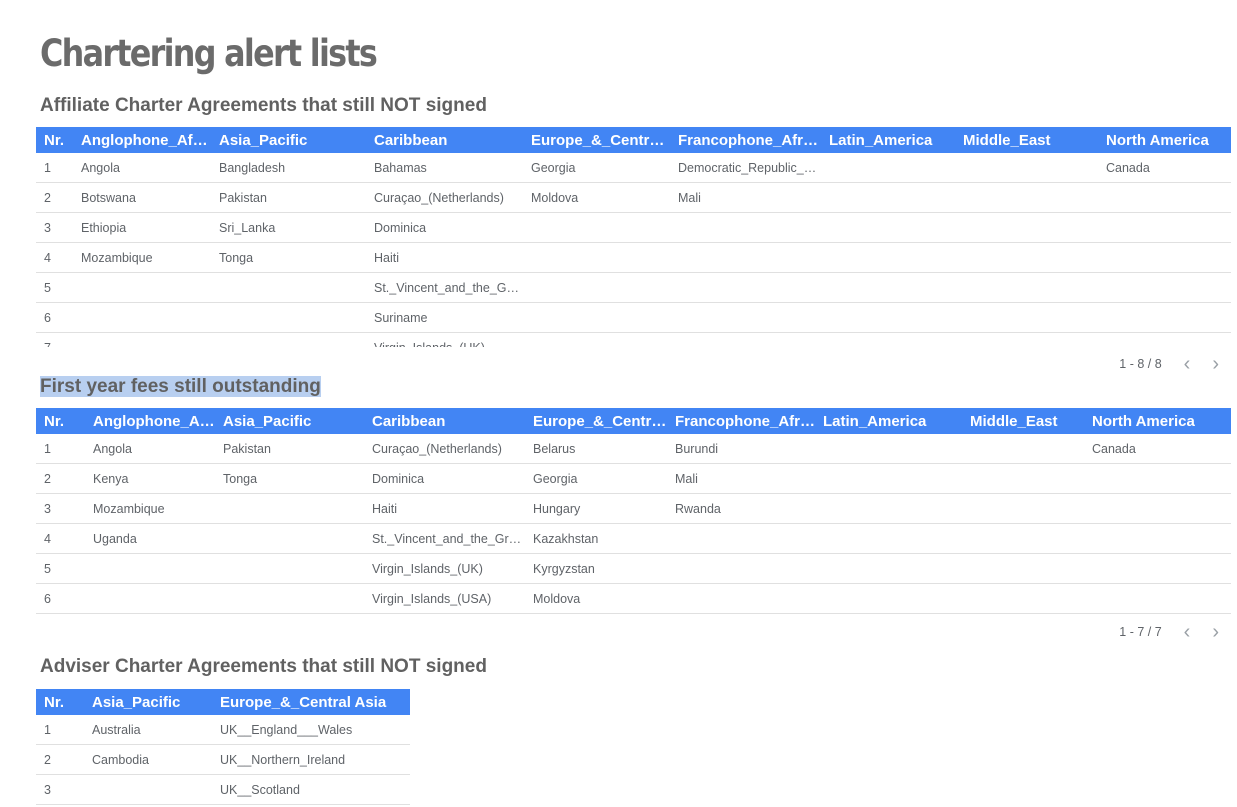 The width and height of the screenshot is (1237, 807). I want to click on table-cell: Kazakhstan, so click(596, 538).